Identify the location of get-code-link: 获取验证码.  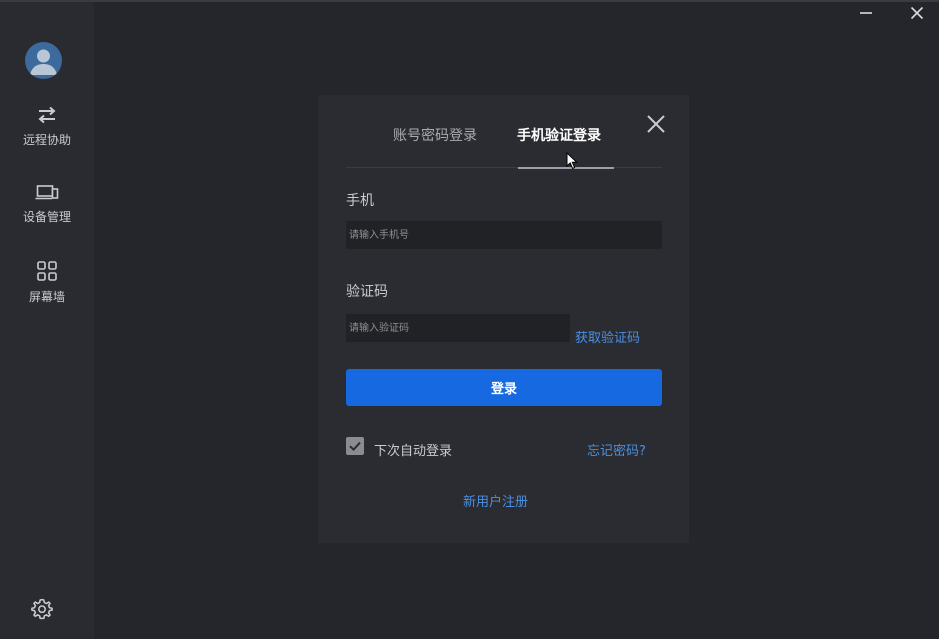
(607, 336).